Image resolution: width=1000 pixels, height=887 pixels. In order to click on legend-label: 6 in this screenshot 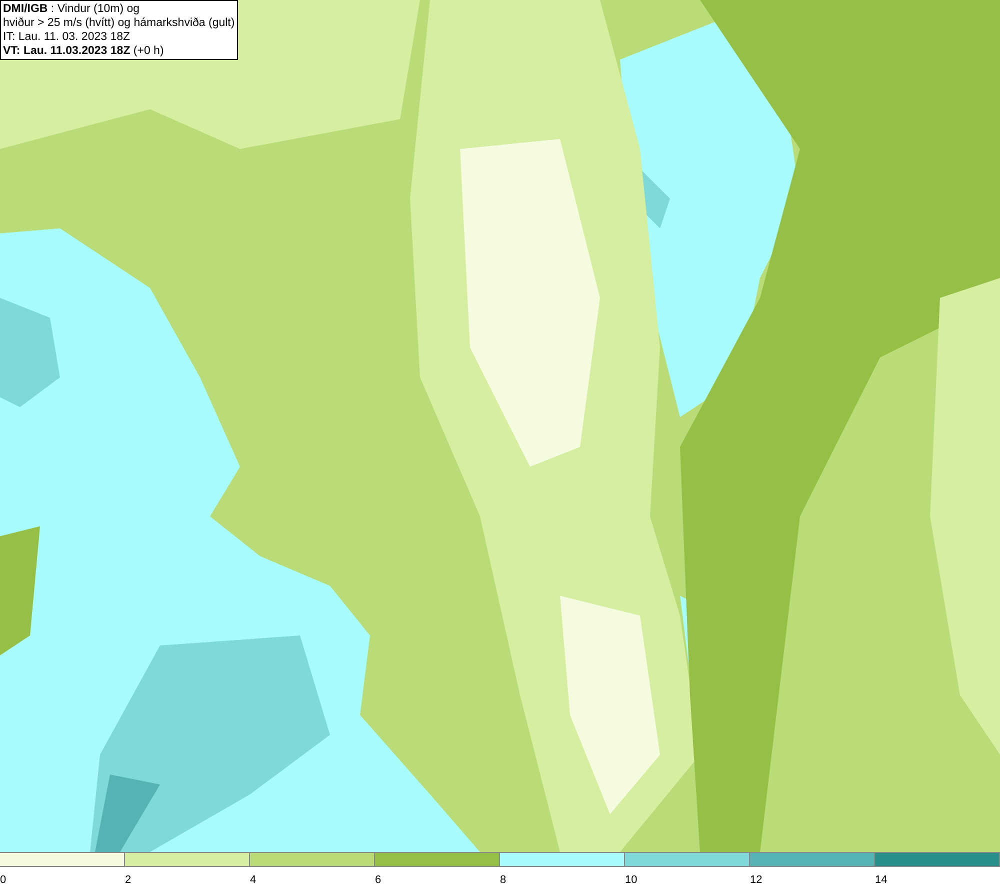, I will do `click(378, 880)`.